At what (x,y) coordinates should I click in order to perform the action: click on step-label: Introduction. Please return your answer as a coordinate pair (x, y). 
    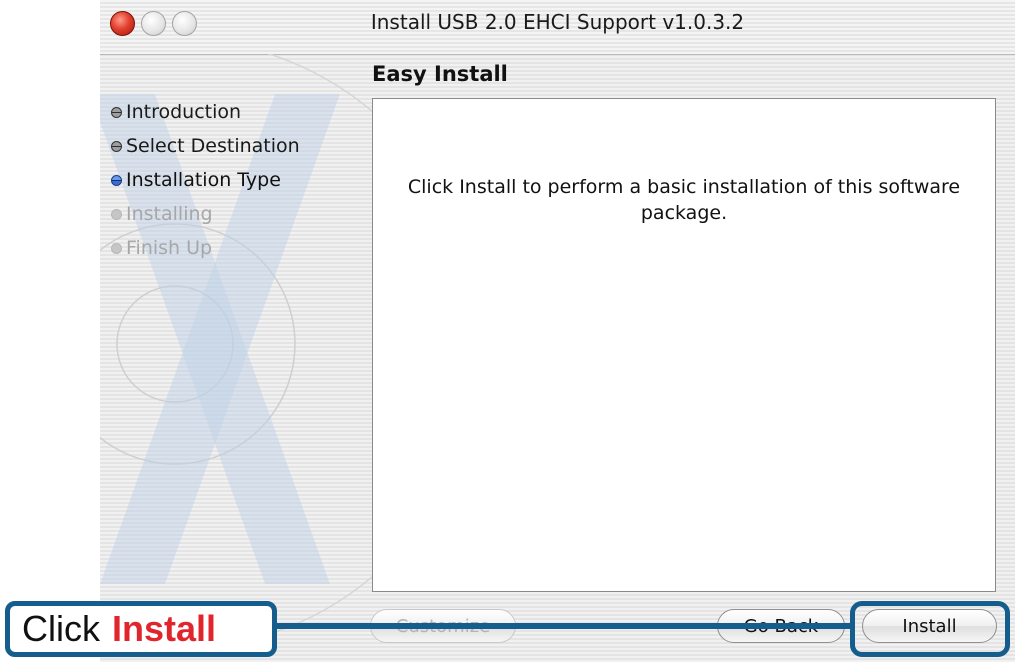
    Looking at the image, I should click on (184, 112).